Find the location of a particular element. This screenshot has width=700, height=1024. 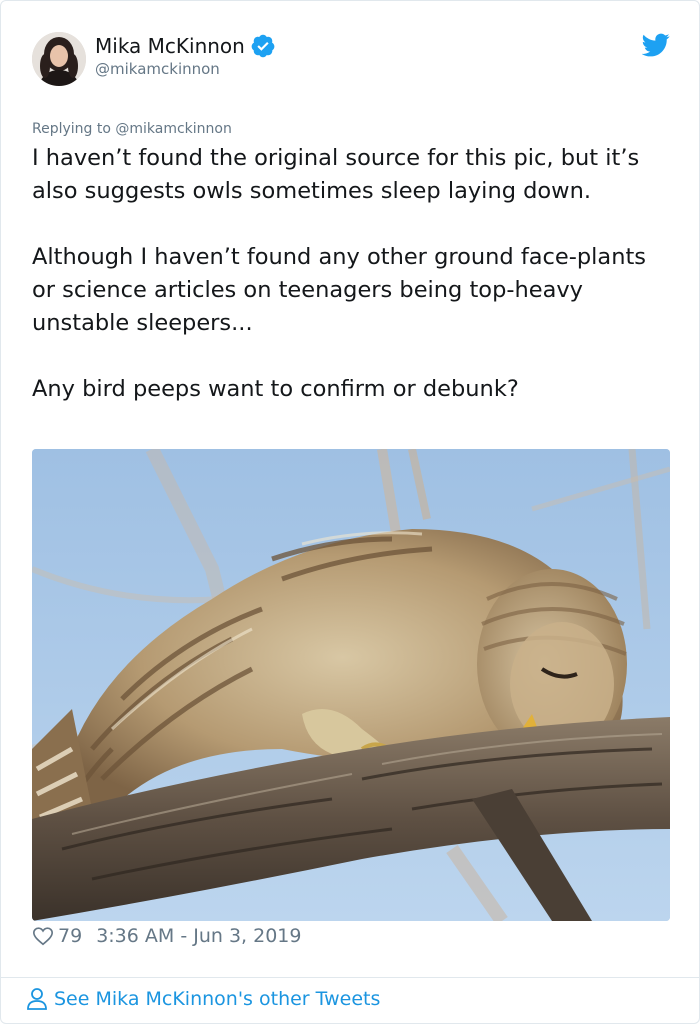

heart-icon is located at coordinates (43, 936).